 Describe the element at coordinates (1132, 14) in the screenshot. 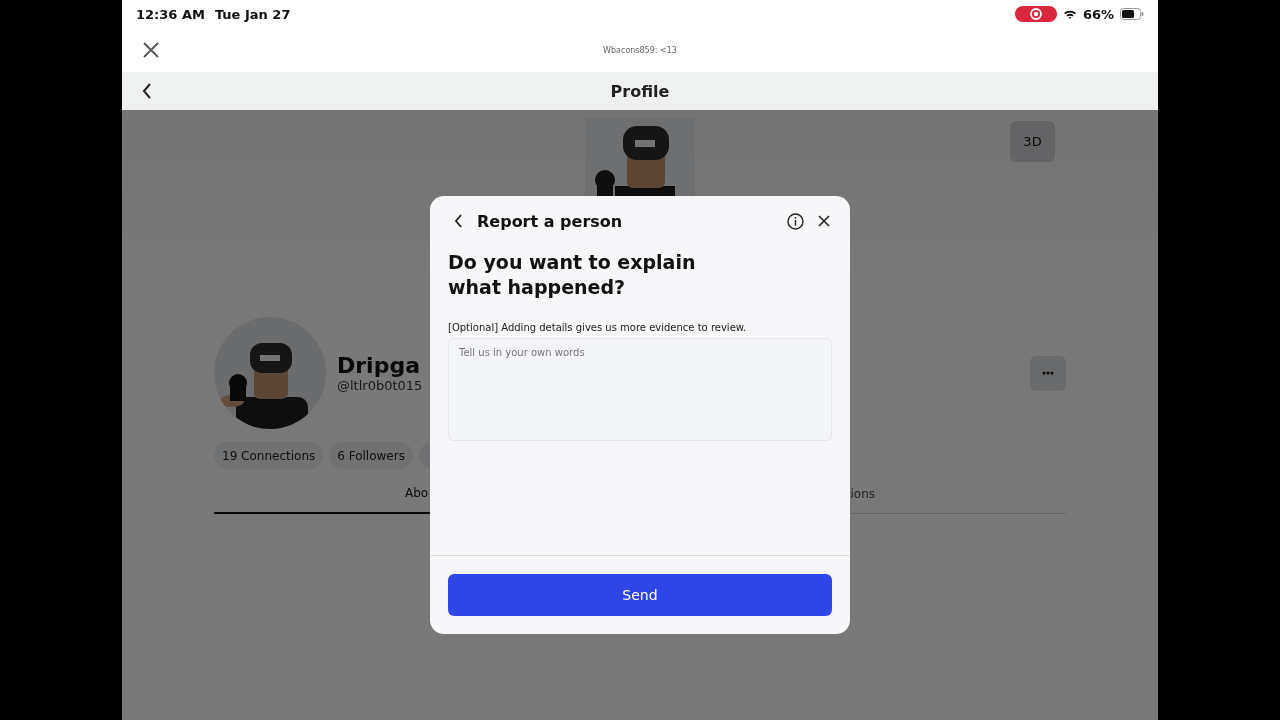

I see `battery-icon` at that location.